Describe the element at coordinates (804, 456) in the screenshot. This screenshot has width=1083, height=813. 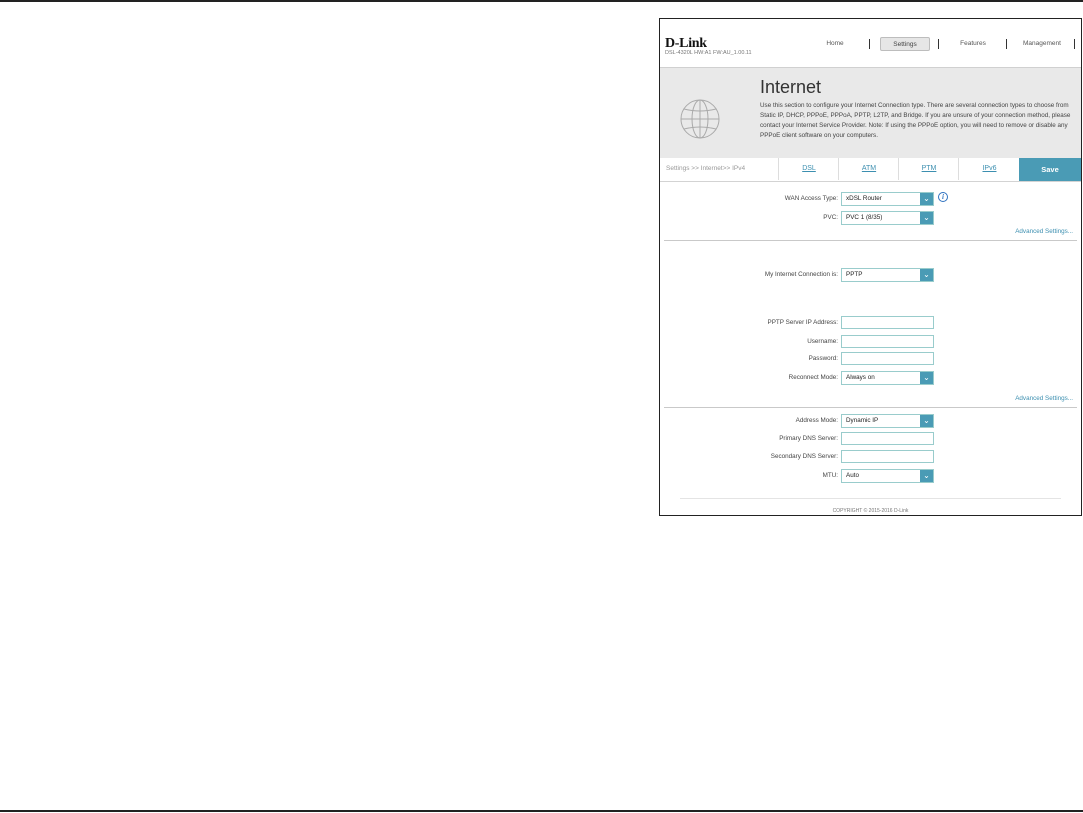
I see `secondary-dns-label: Secondary DNS Server:` at that location.